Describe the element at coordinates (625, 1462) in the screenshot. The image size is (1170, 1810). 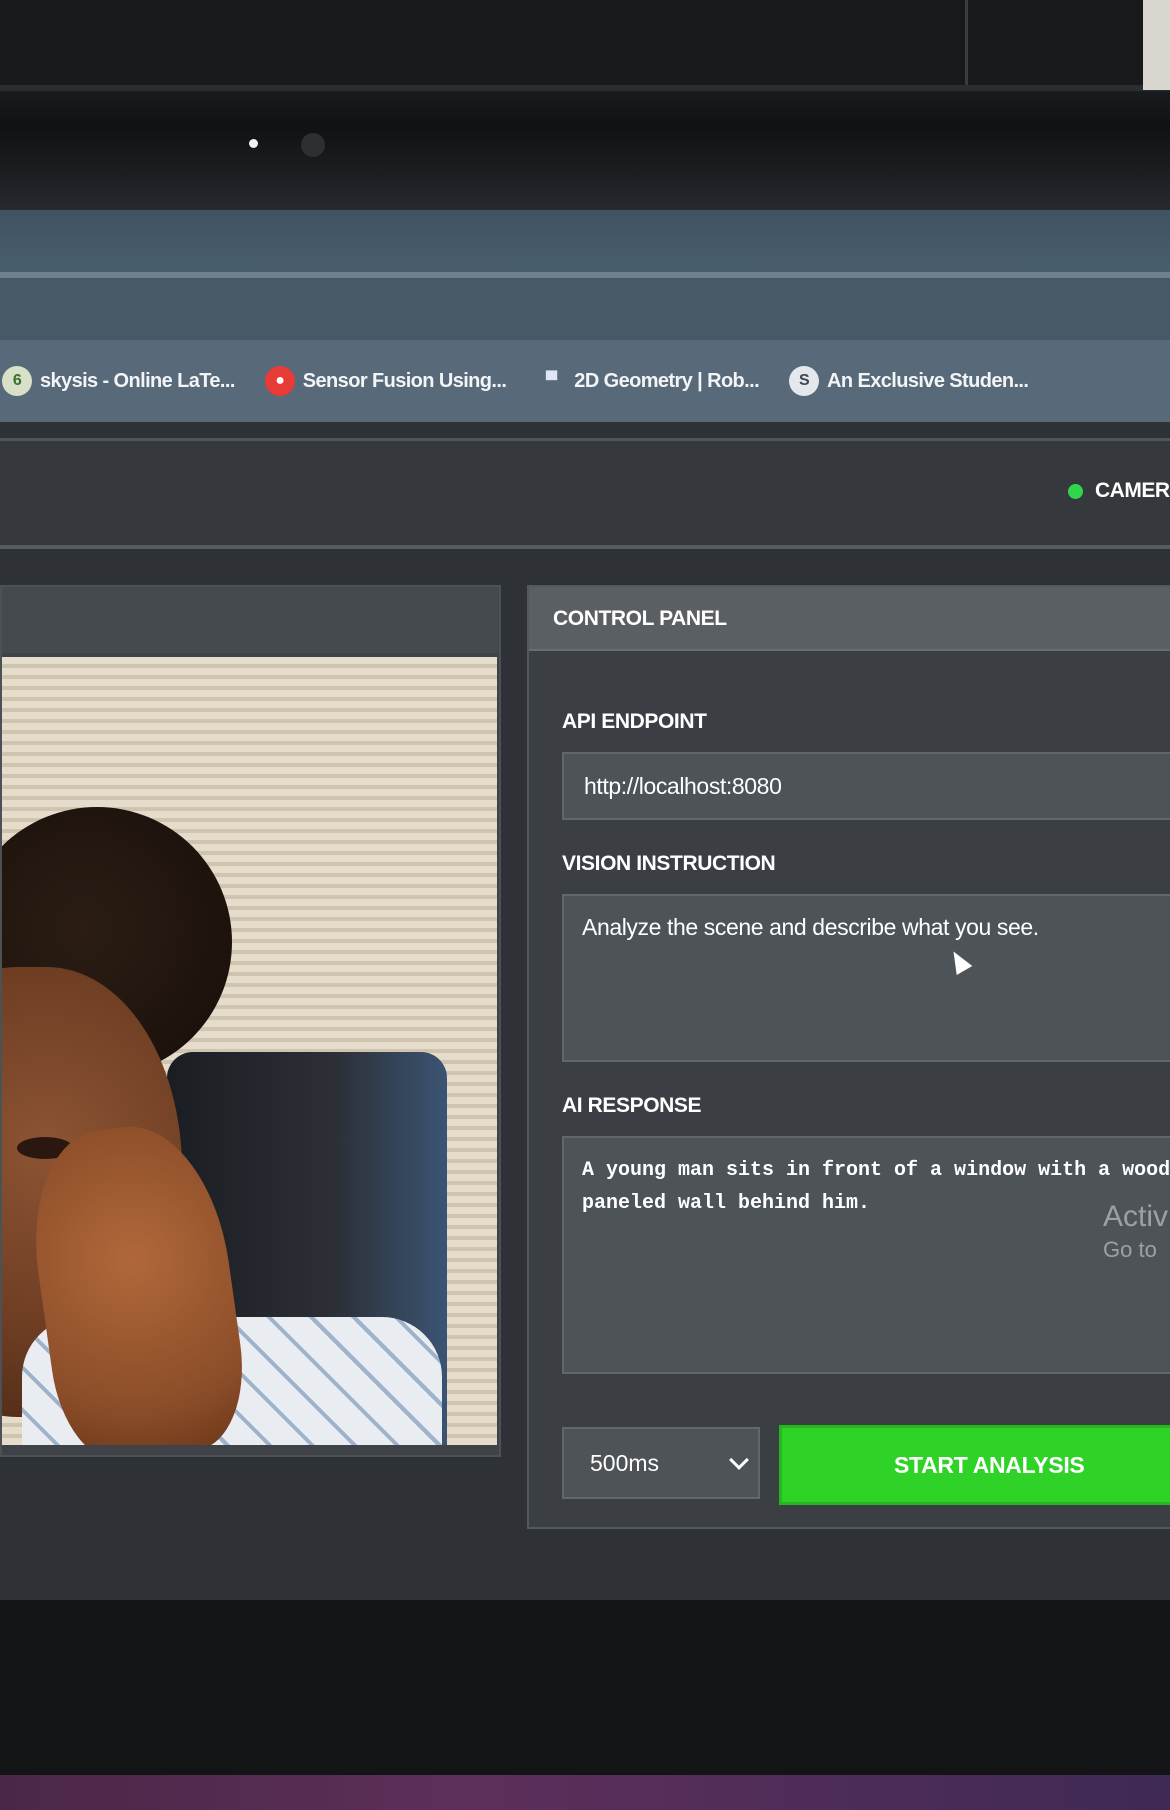
I see `interval-value: 500ms` at that location.